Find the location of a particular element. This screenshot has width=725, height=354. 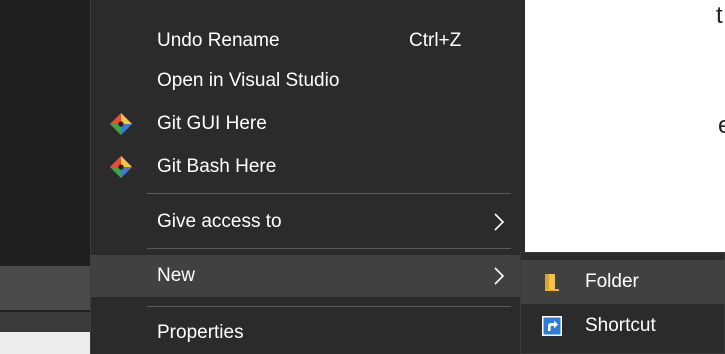

menu-item-properties: Properties is located at coordinates (308, 333).